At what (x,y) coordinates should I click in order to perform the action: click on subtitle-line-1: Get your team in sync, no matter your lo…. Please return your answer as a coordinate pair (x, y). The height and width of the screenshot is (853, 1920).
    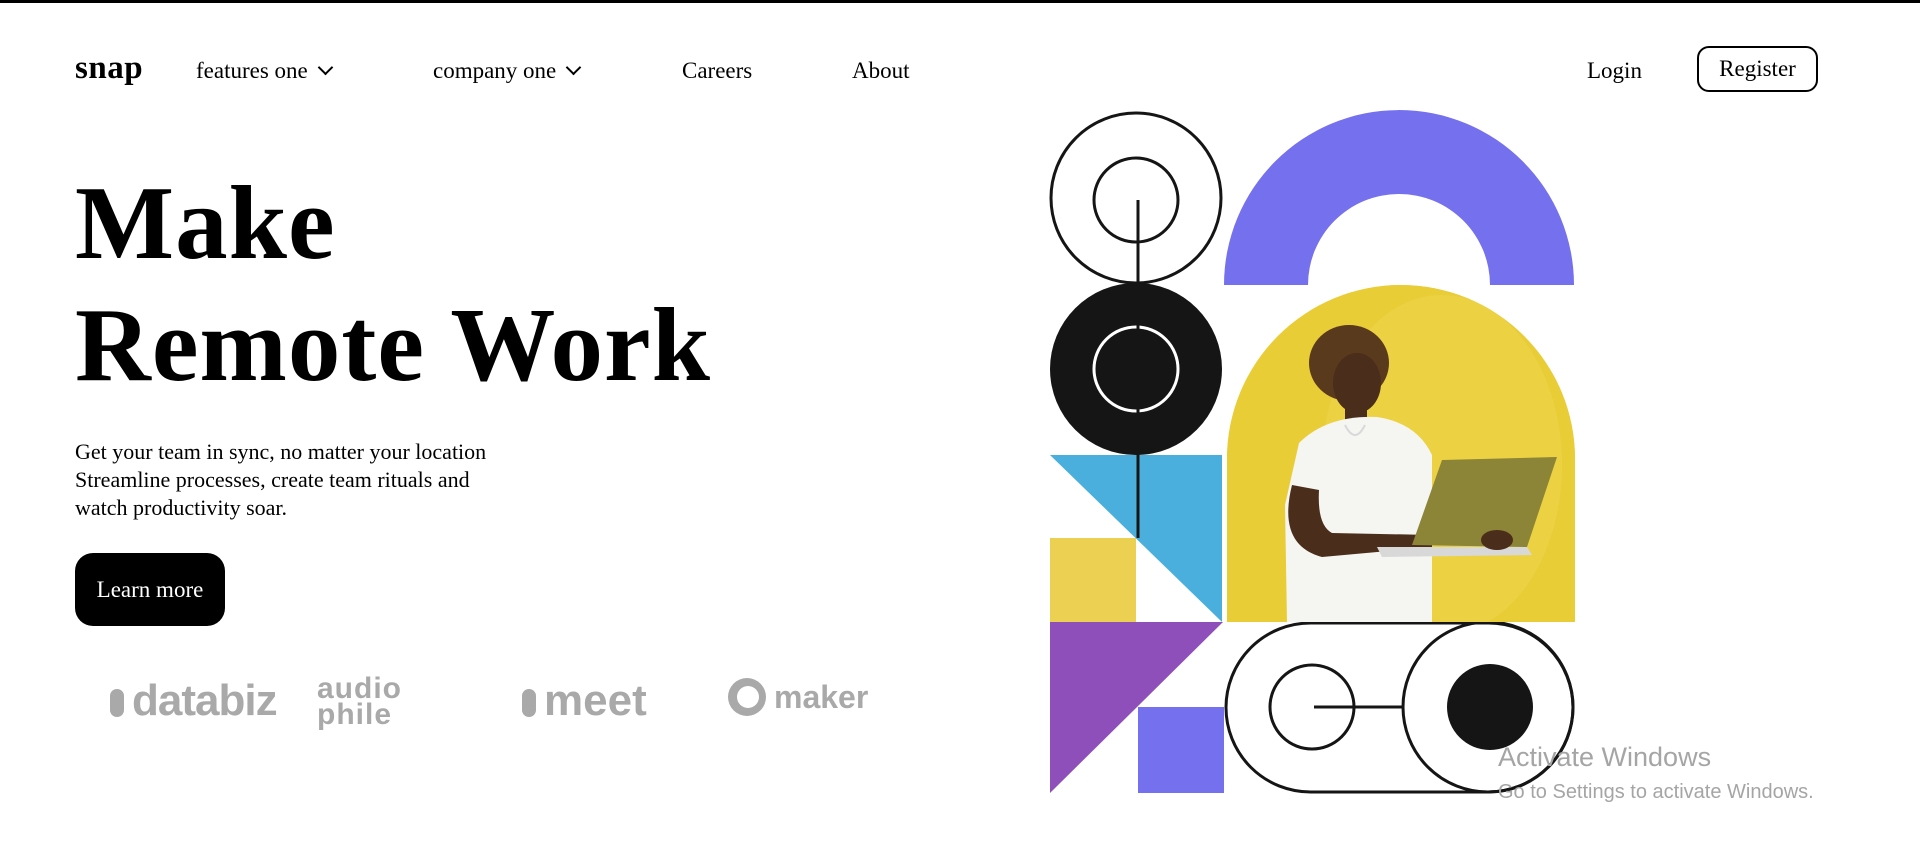
    Looking at the image, I should click on (281, 451).